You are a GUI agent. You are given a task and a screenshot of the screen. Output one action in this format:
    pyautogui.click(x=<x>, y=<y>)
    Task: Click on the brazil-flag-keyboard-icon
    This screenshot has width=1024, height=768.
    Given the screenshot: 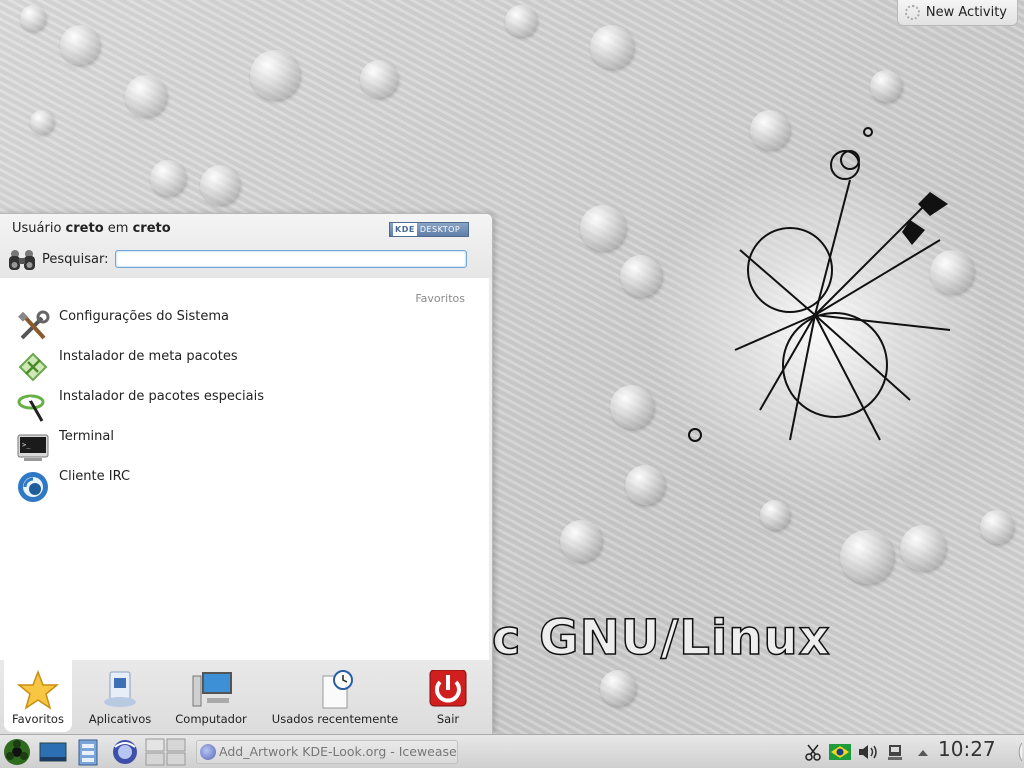 What is the action you would take?
    pyautogui.click(x=840, y=752)
    